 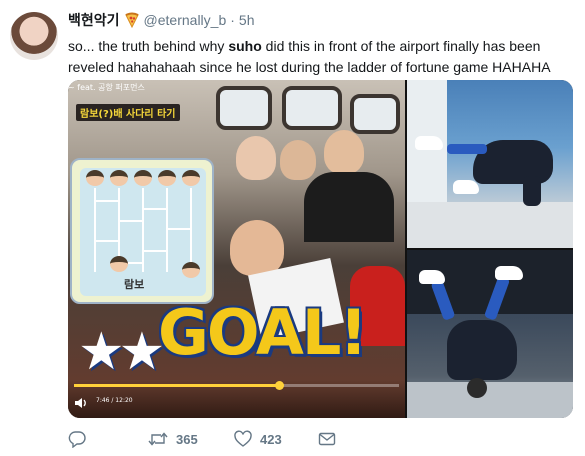 I want to click on goal-stars: ★★, so click(x=121, y=352).